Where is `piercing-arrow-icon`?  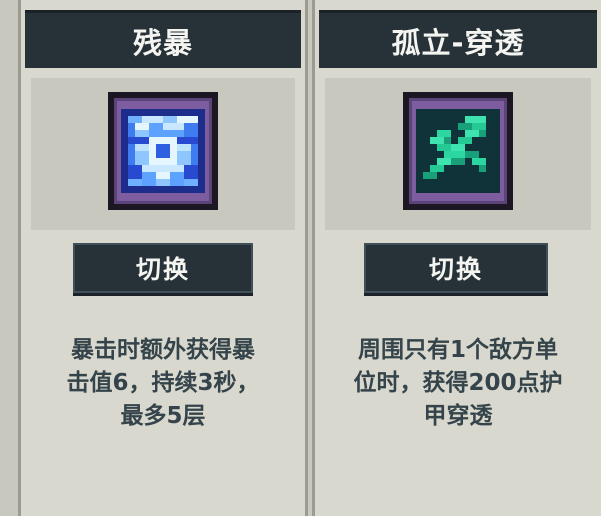
piercing-arrow-icon is located at coordinates (458, 151).